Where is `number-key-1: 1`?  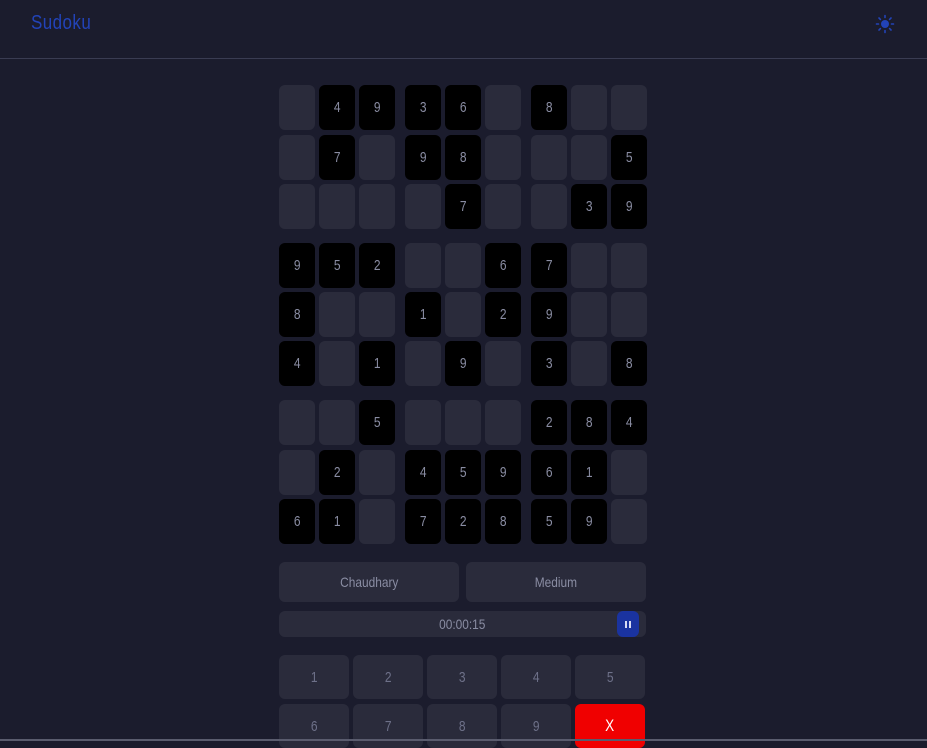
number-key-1: 1 is located at coordinates (314, 677).